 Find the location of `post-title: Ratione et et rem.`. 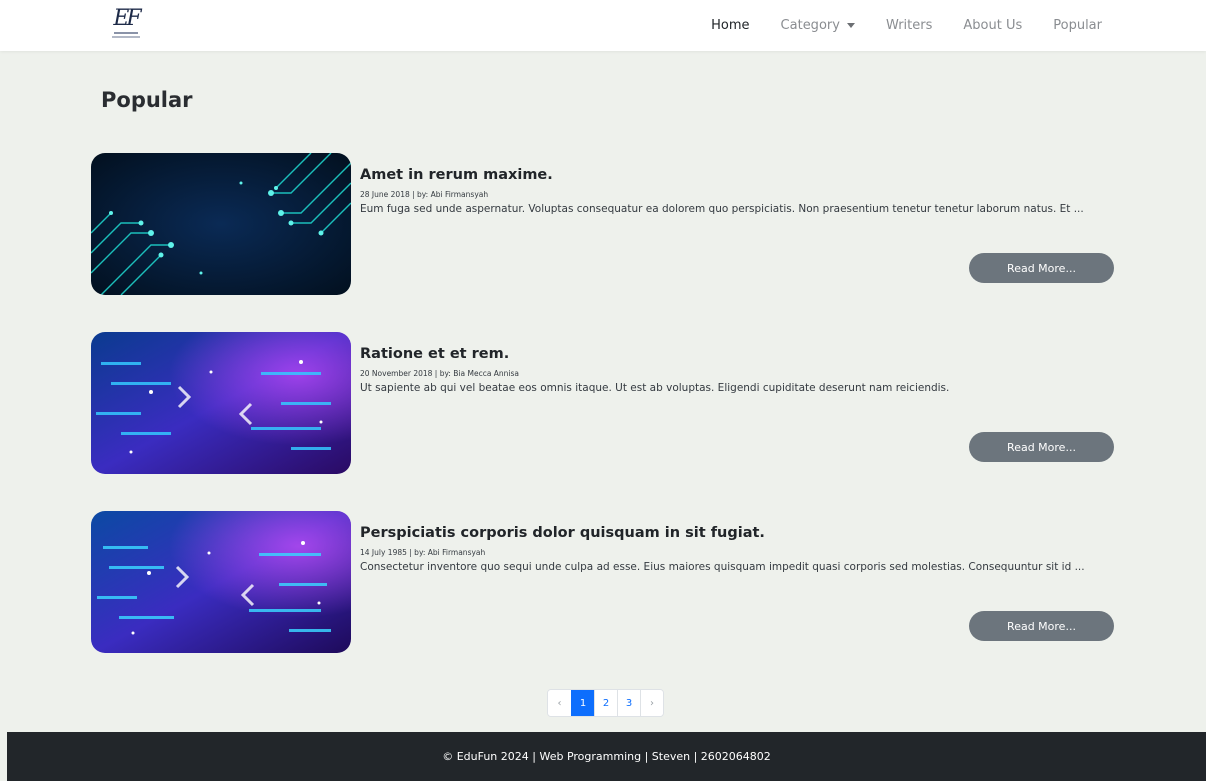

post-title: Ratione et et rem. is located at coordinates (737, 354).